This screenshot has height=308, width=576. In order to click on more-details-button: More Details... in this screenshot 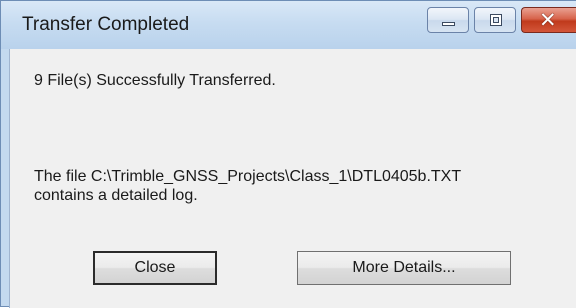, I will do `click(404, 268)`.